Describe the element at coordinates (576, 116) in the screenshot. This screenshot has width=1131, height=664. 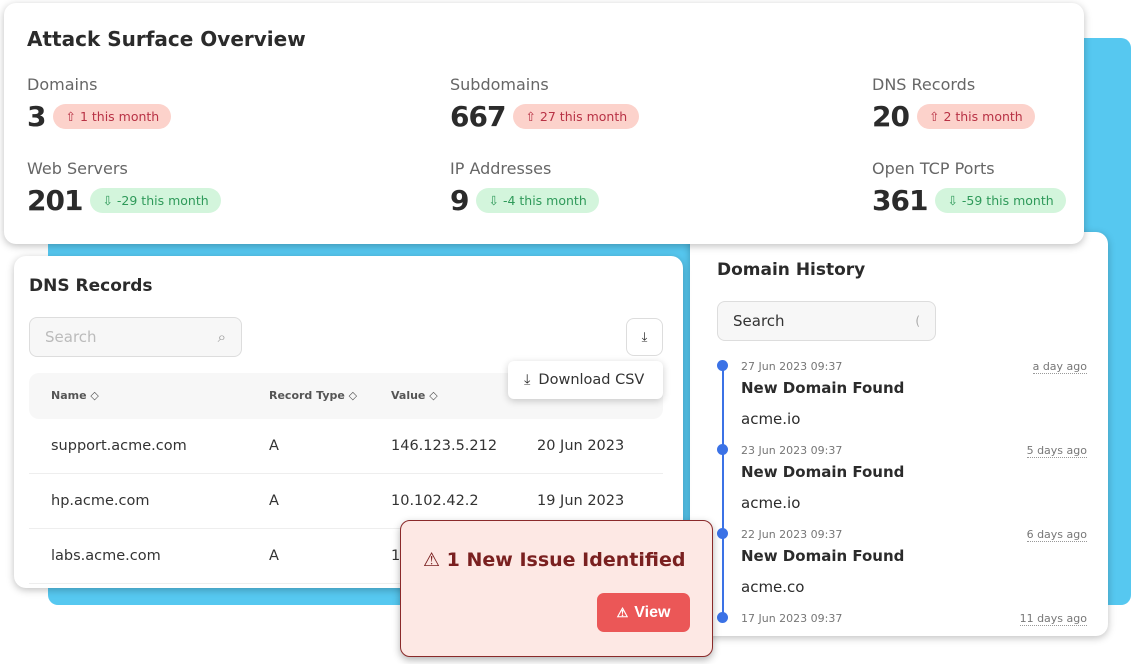
I see `trend-badge: ⇧ 27 this month` at that location.